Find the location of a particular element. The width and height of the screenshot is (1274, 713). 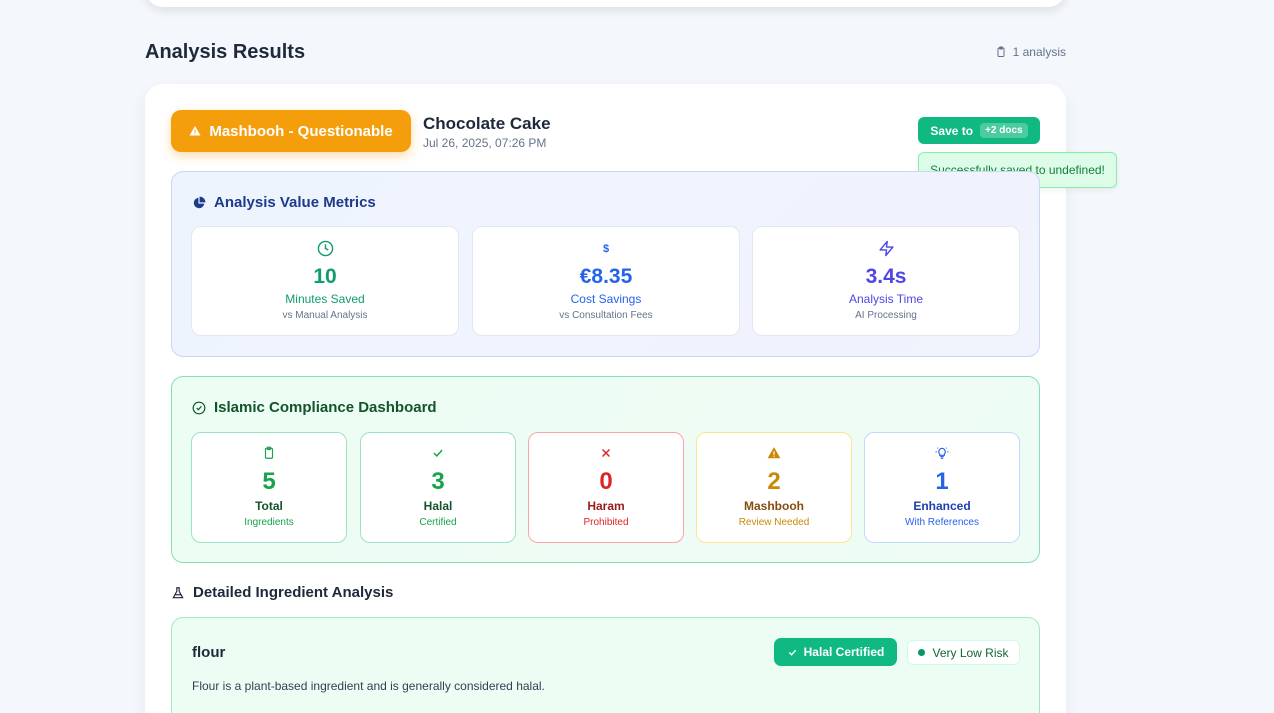

check-circle-icon is located at coordinates (199, 407).